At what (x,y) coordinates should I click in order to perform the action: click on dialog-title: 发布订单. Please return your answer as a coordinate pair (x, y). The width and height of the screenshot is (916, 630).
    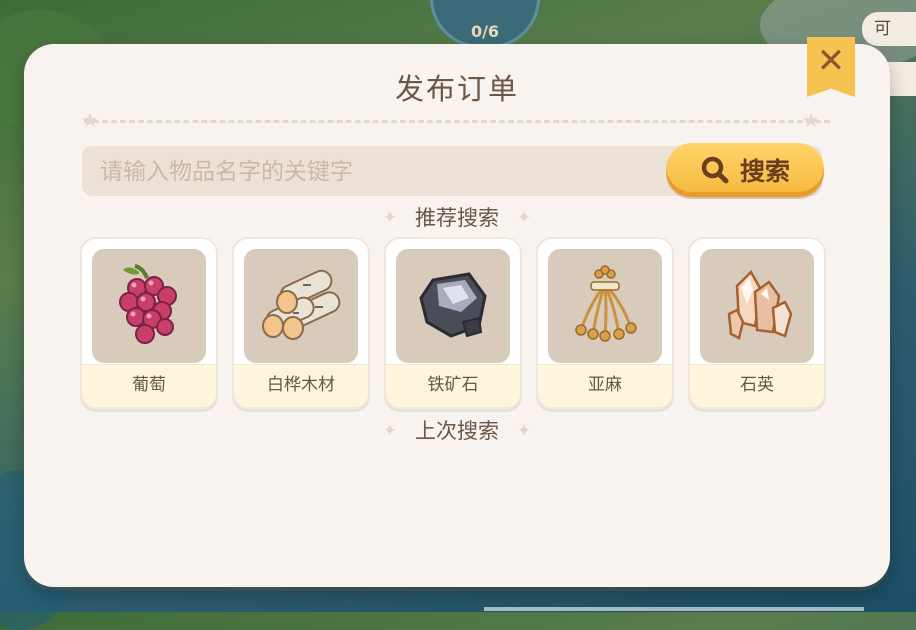
    Looking at the image, I should click on (456, 89).